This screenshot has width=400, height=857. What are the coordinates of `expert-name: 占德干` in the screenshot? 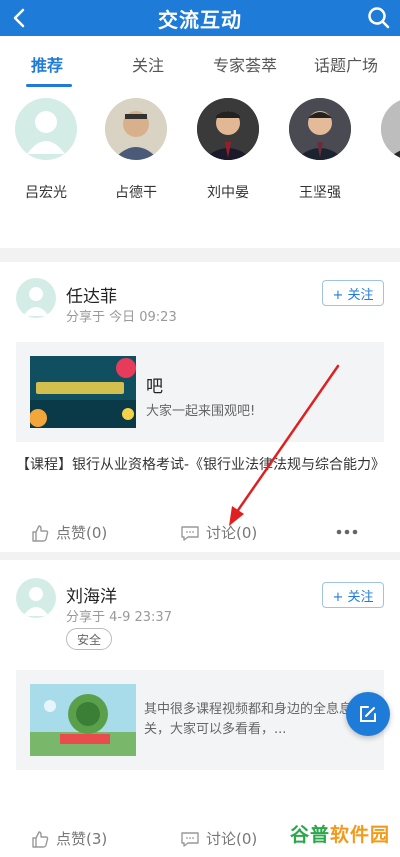 It's located at (136, 193).